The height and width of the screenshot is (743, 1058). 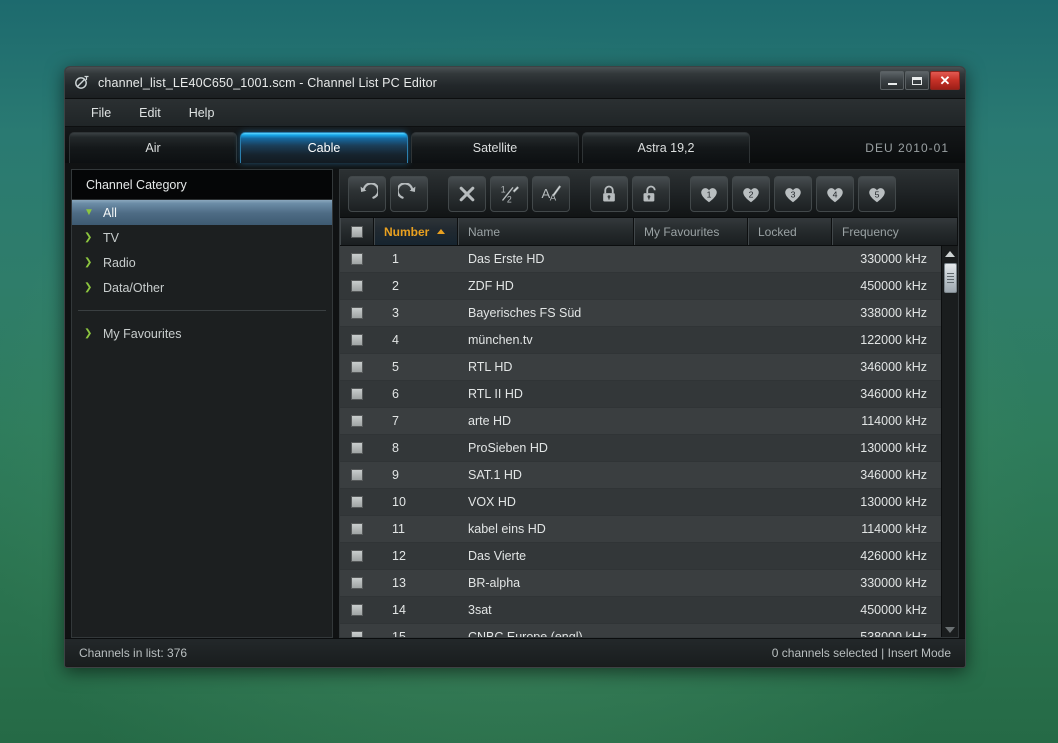 What do you see at coordinates (609, 193) in the screenshot?
I see `lock-button` at bounding box center [609, 193].